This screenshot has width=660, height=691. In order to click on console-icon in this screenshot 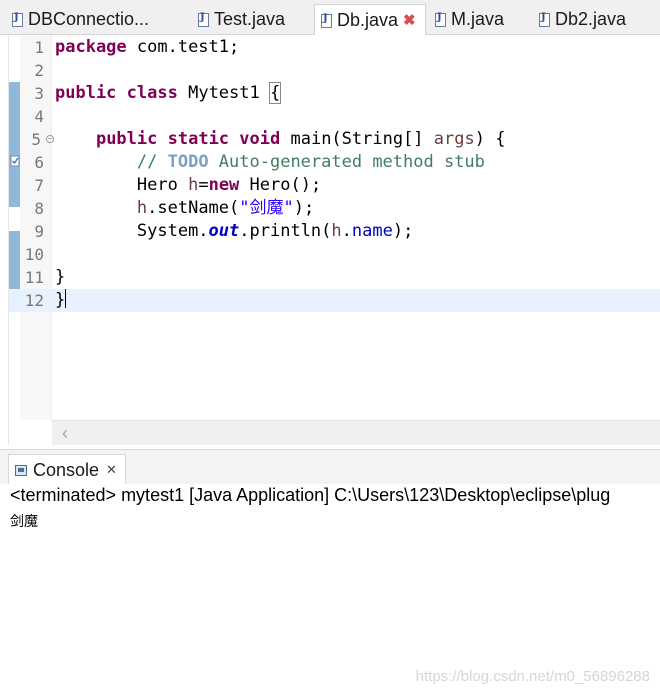, I will do `click(21, 470)`.